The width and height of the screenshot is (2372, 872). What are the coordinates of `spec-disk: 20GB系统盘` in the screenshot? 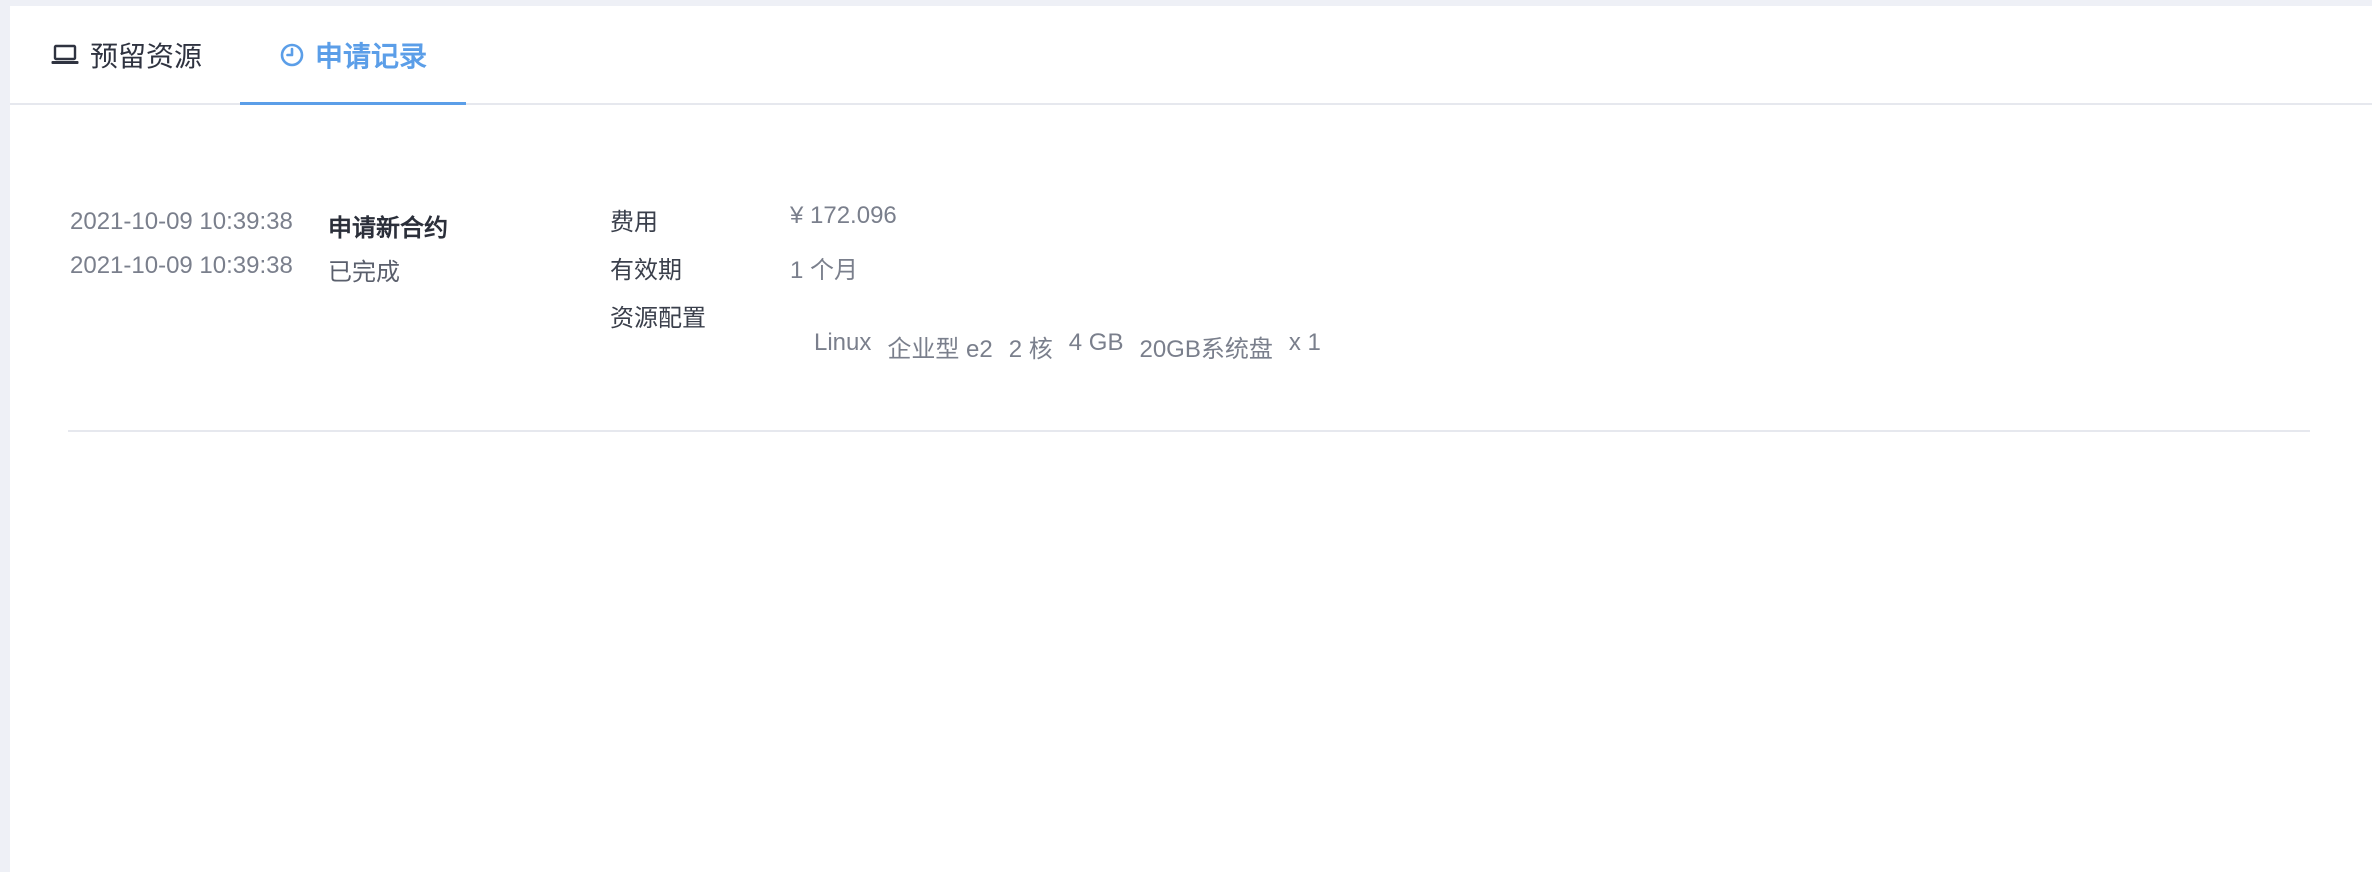 It's located at (1206, 349).